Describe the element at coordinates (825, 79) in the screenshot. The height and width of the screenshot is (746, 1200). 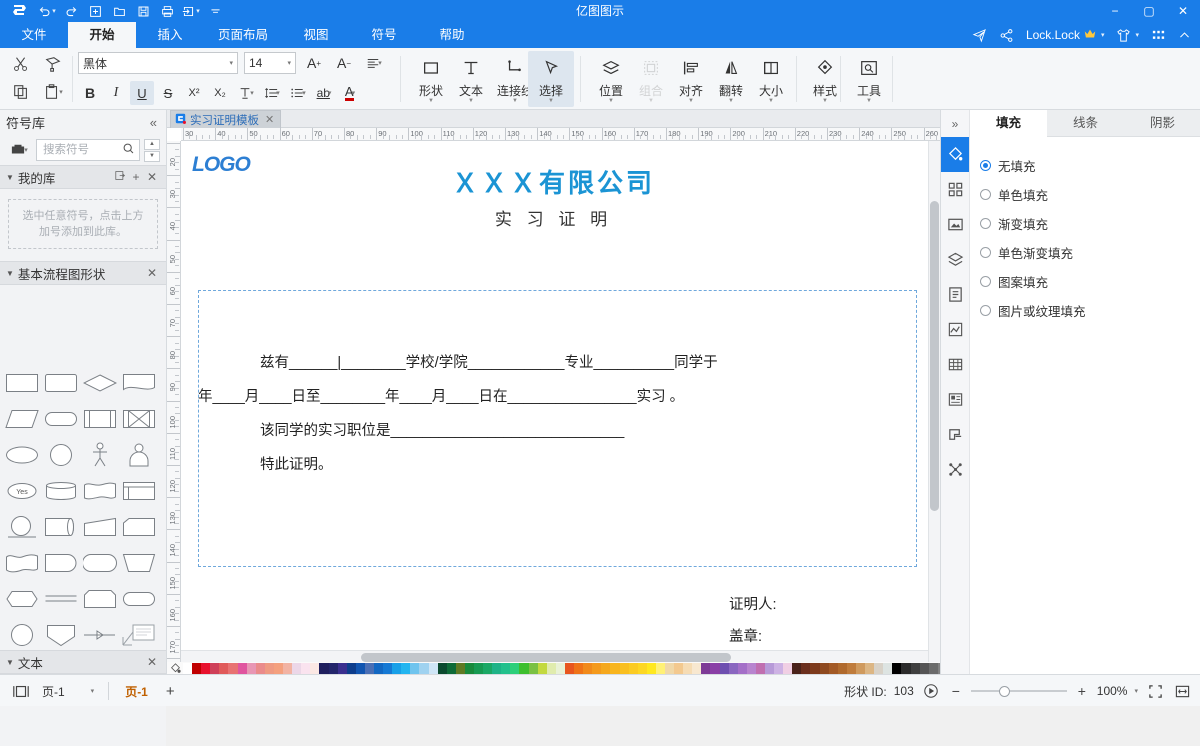
I see `style-button: 样式 ▼` at that location.